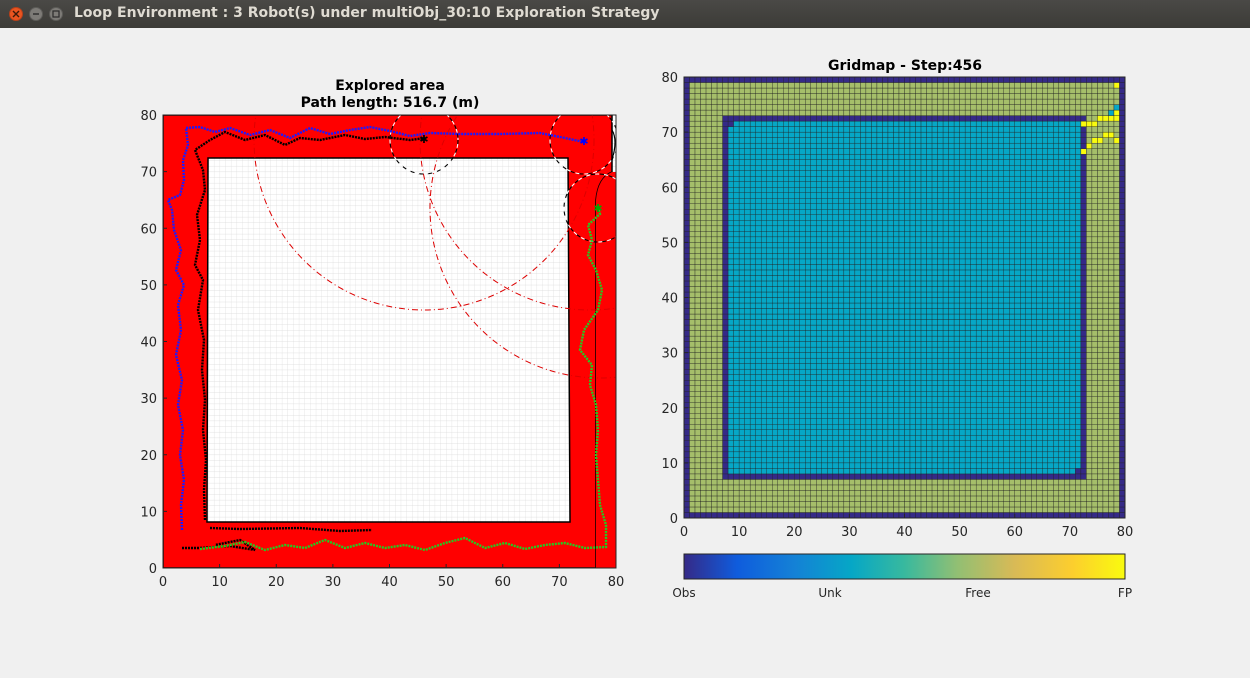 This screenshot has width=1250, height=678. Describe the element at coordinates (36, 14) in the screenshot. I see `minimize-window-button` at that location.